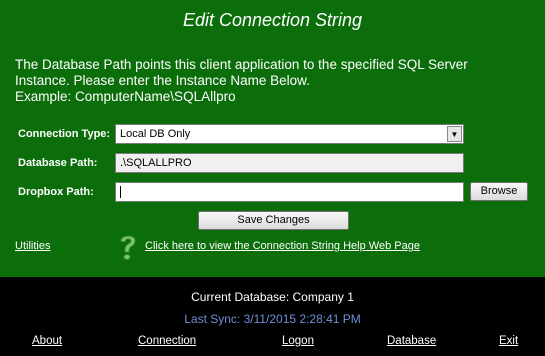 The width and height of the screenshot is (545, 356). Describe the element at coordinates (32, 246) in the screenshot. I see `utilities-link: Utilities` at that location.